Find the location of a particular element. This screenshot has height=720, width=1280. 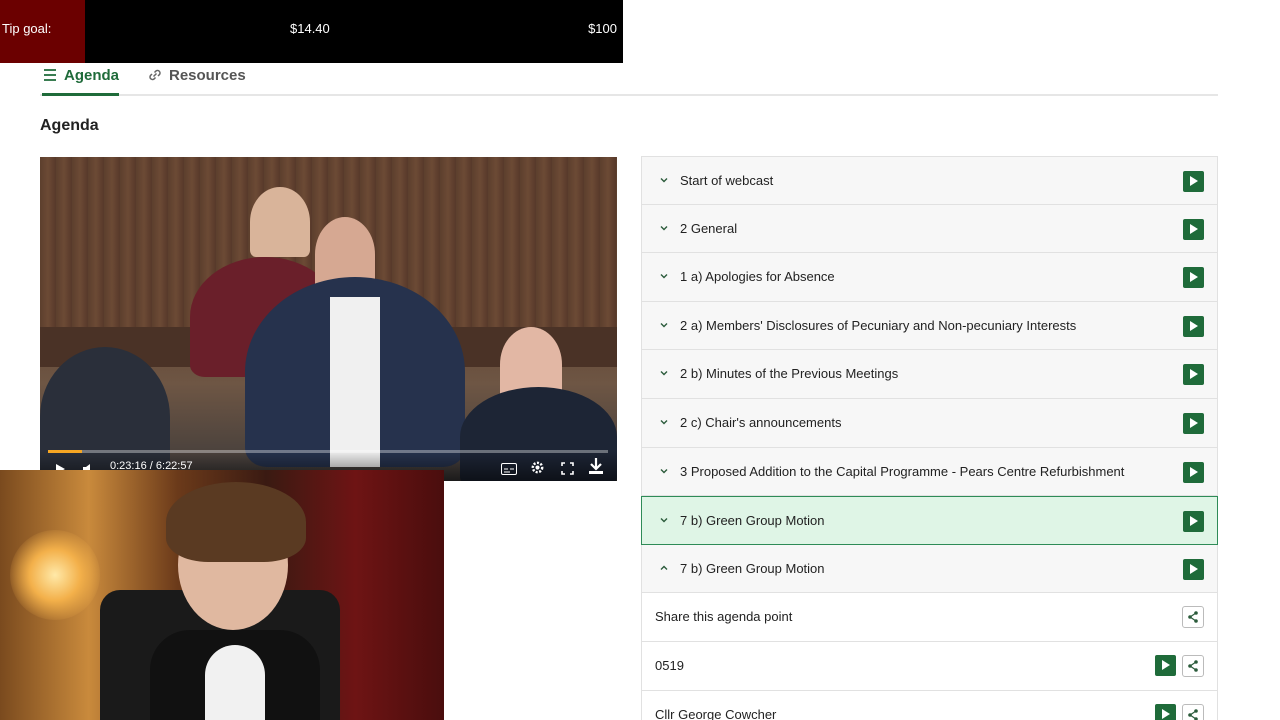

webcam-lamp-glow is located at coordinates (55, 575).